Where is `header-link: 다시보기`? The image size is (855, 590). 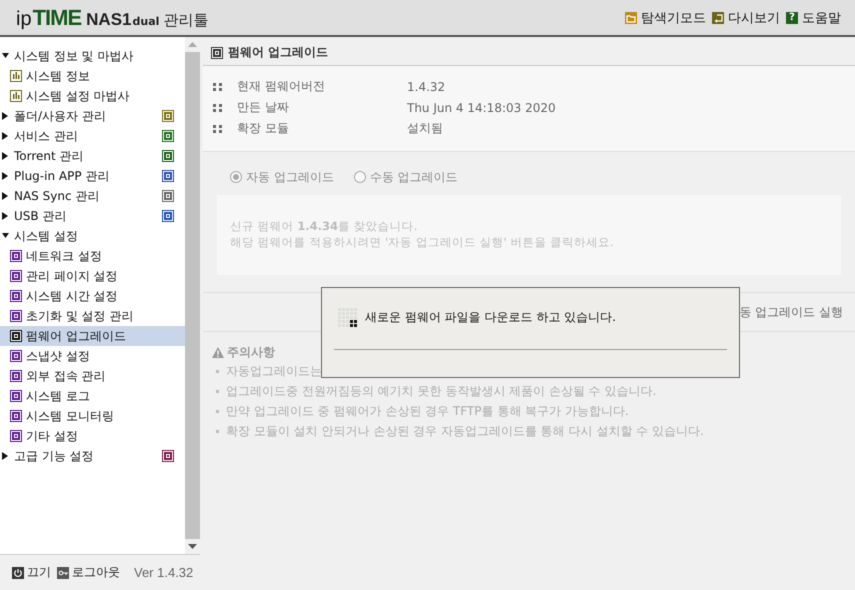 header-link: 다시보기 is located at coordinates (746, 17).